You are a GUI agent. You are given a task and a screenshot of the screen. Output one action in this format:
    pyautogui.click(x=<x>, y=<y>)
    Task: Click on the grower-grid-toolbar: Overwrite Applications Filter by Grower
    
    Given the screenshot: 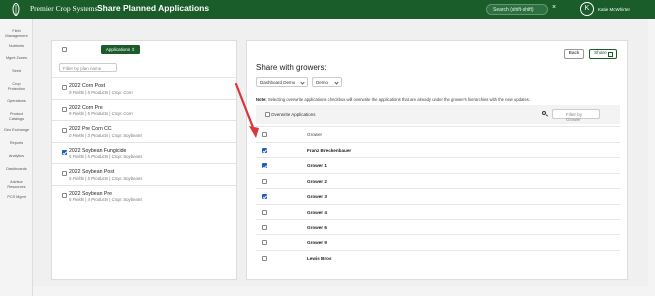 What is the action you would take?
    pyautogui.click(x=438, y=114)
    